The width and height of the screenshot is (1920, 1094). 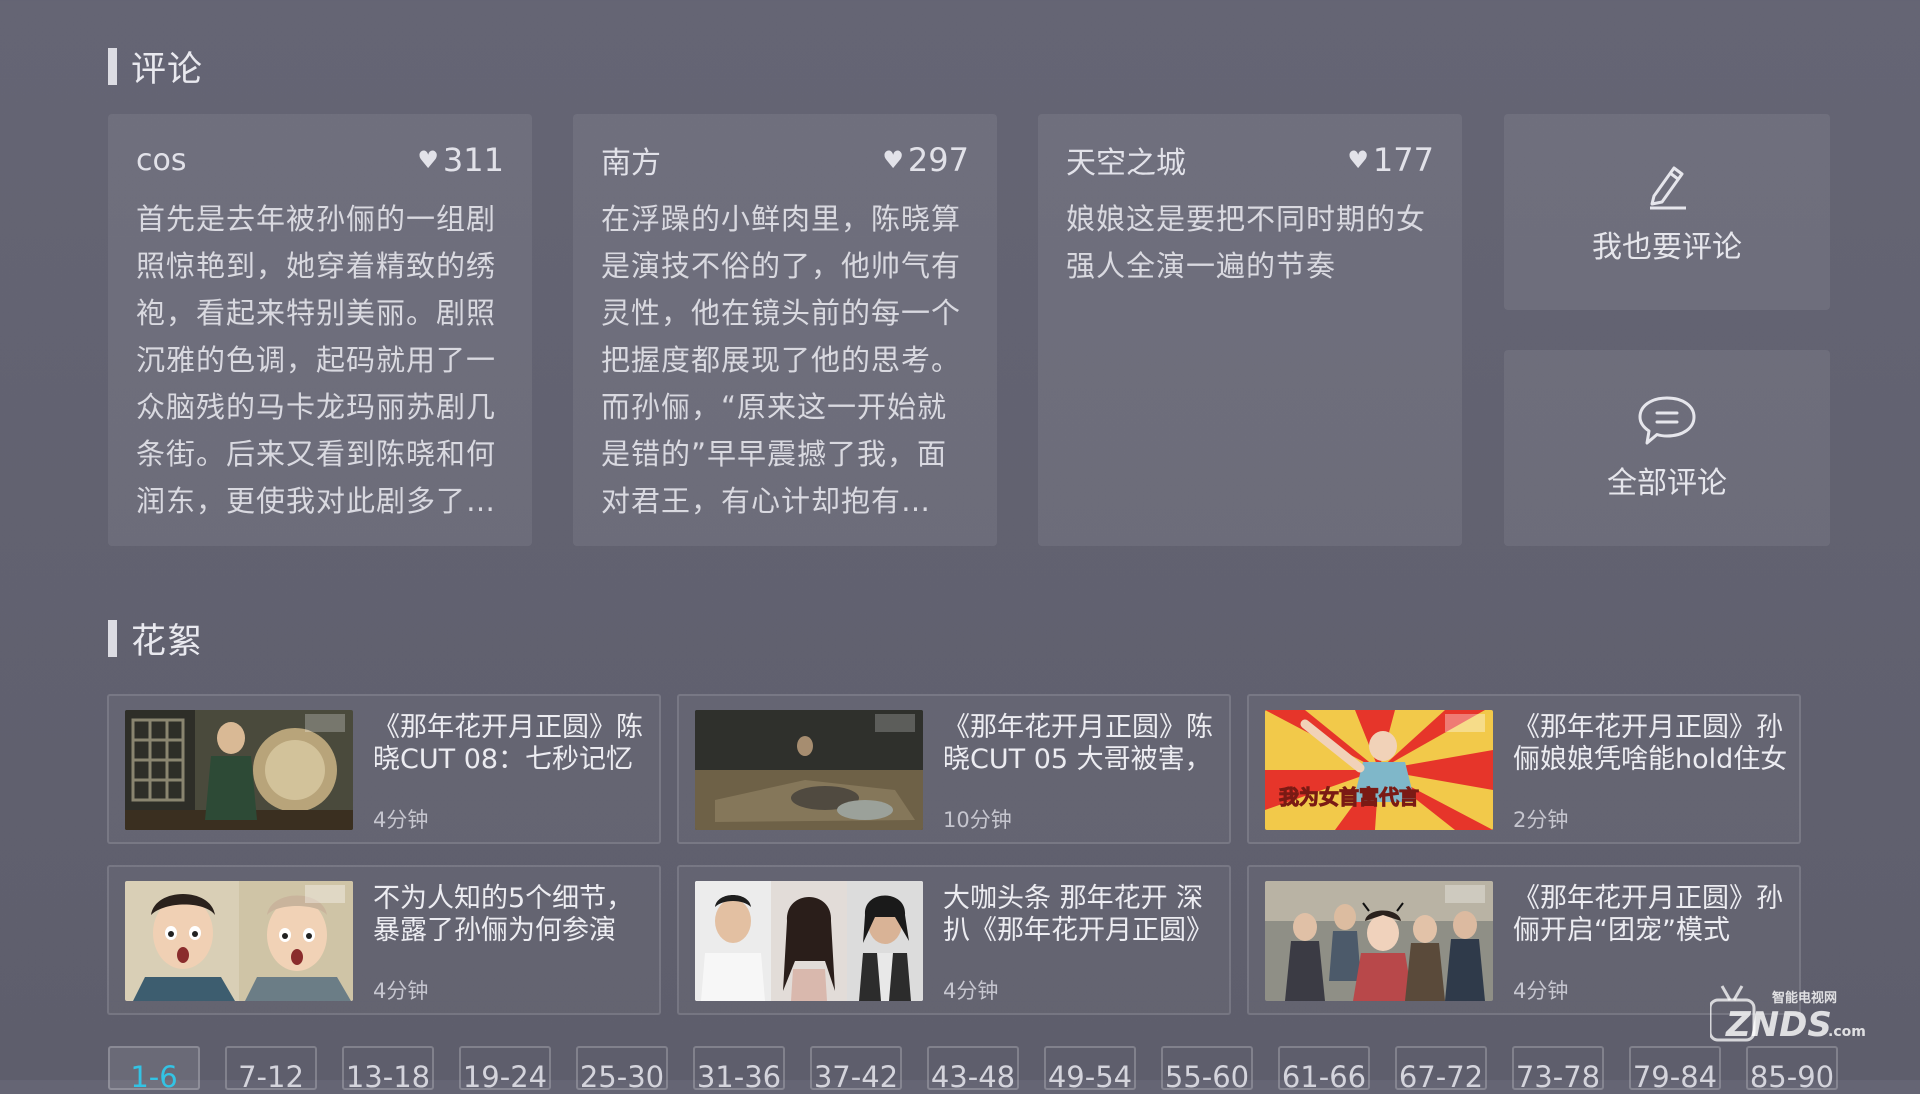 I want to click on page-range-button: 37-42, so click(x=856, y=1070).